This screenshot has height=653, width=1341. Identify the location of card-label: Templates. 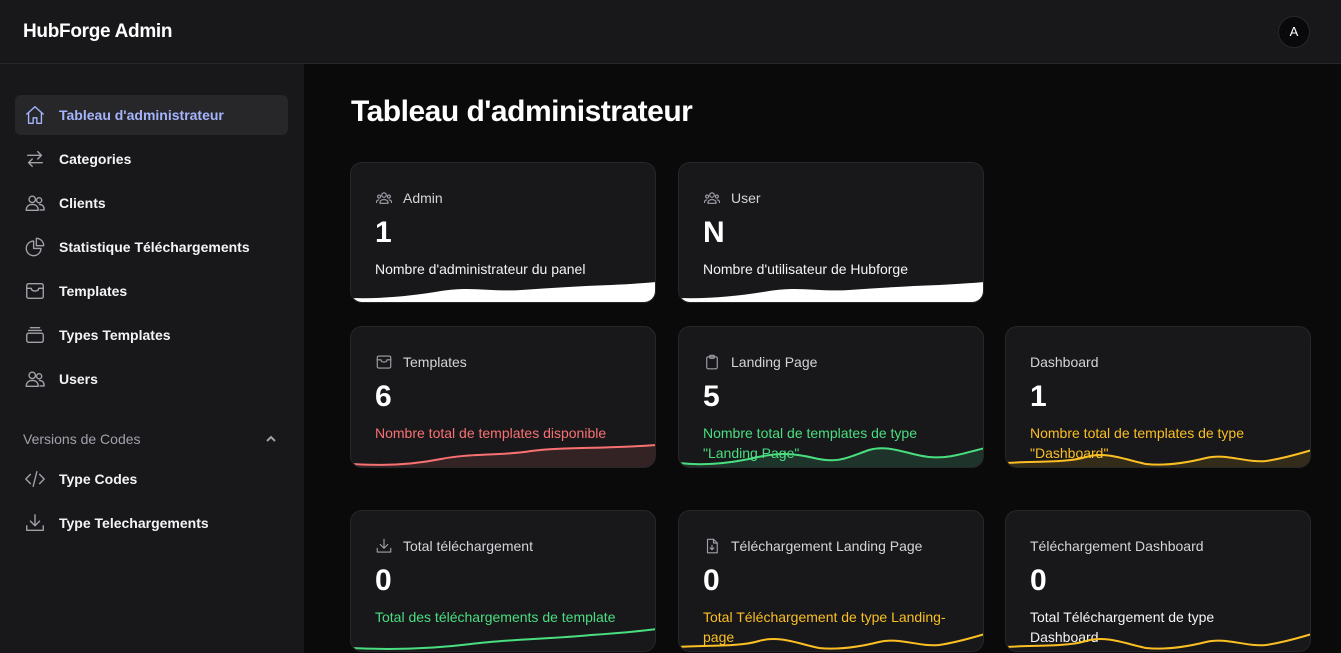
(435, 362).